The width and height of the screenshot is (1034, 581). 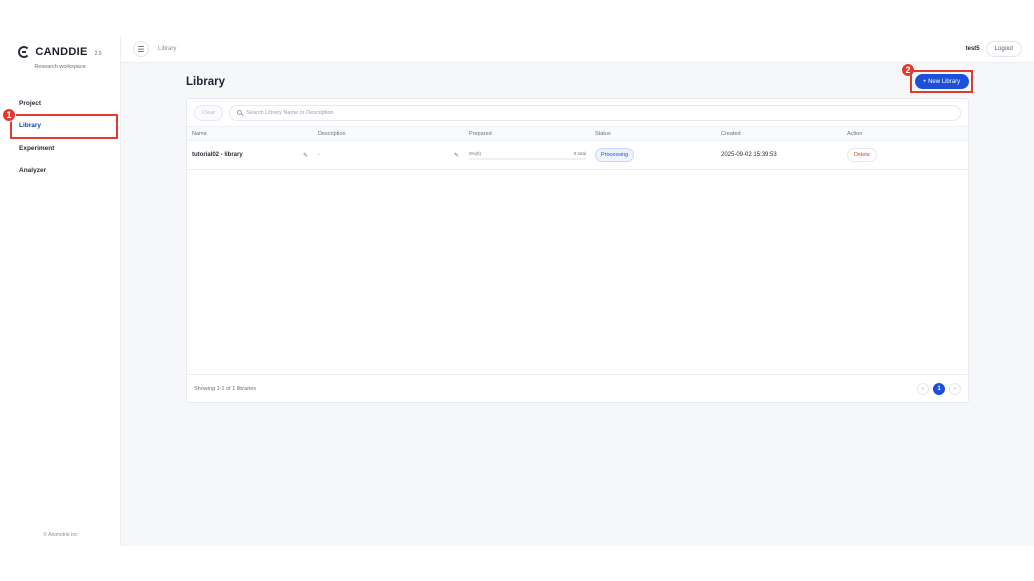 What do you see at coordinates (595, 112) in the screenshot?
I see `search-box` at bounding box center [595, 112].